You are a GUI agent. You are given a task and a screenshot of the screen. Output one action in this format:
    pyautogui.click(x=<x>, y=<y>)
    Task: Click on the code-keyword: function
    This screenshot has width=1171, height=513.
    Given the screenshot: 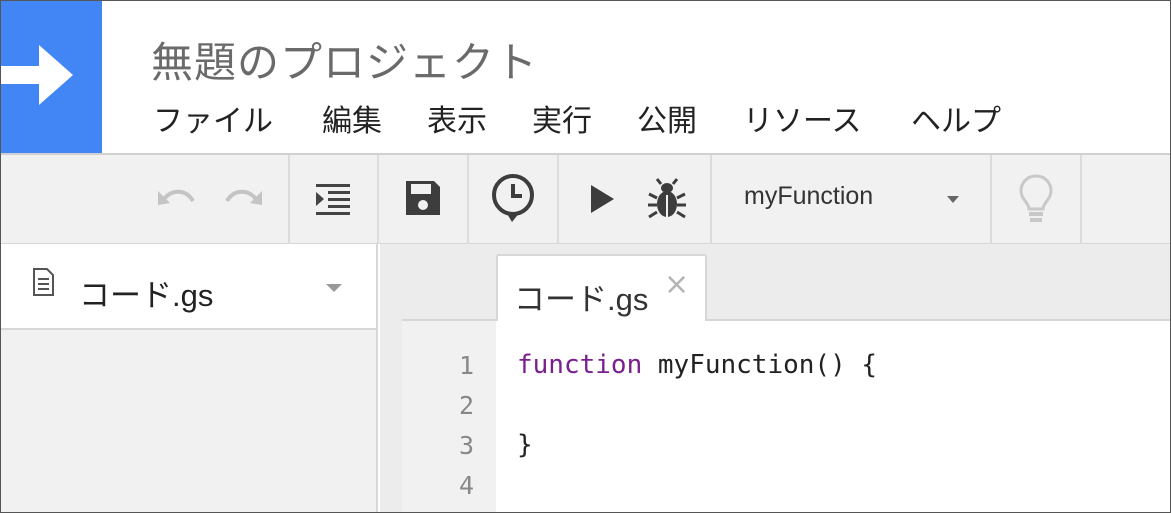 What is the action you would take?
    pyautogui.click(x=580, y=365)
    